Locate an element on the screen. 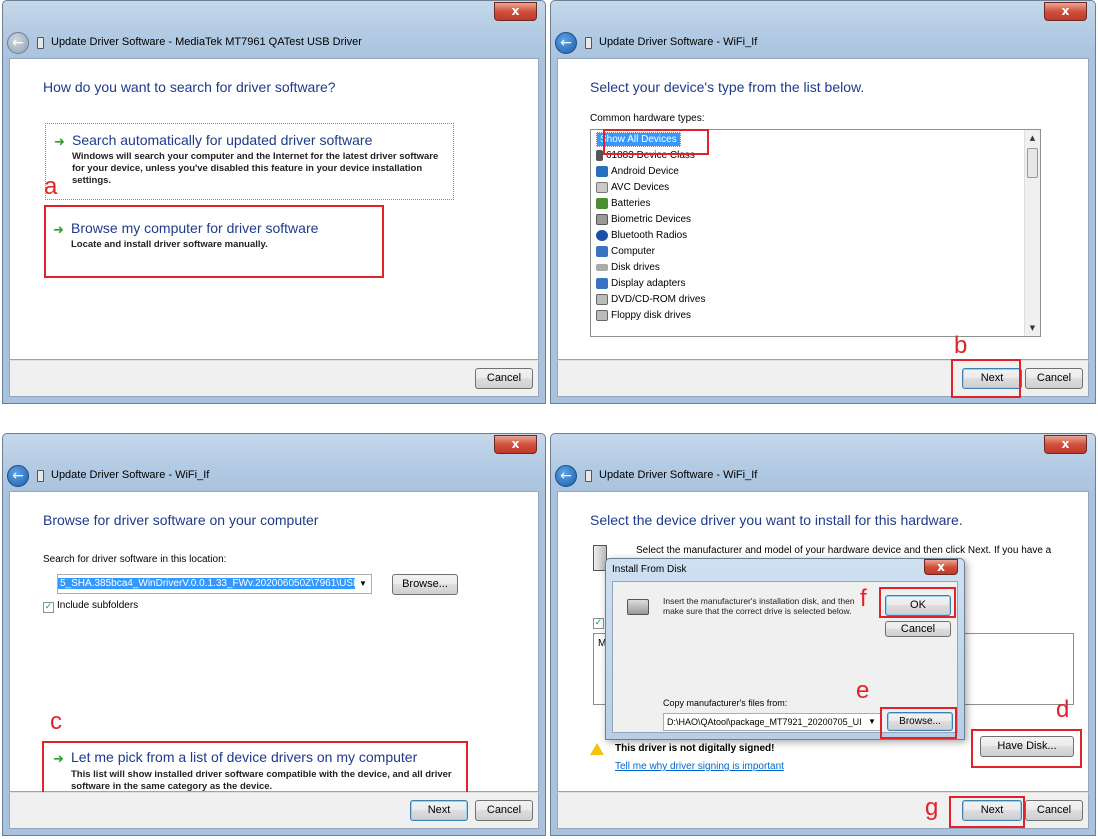 The height and width of the screenshot is (839, 1098). list-item: DVD/CD-ROM drives is located at coordinates (650, 300).